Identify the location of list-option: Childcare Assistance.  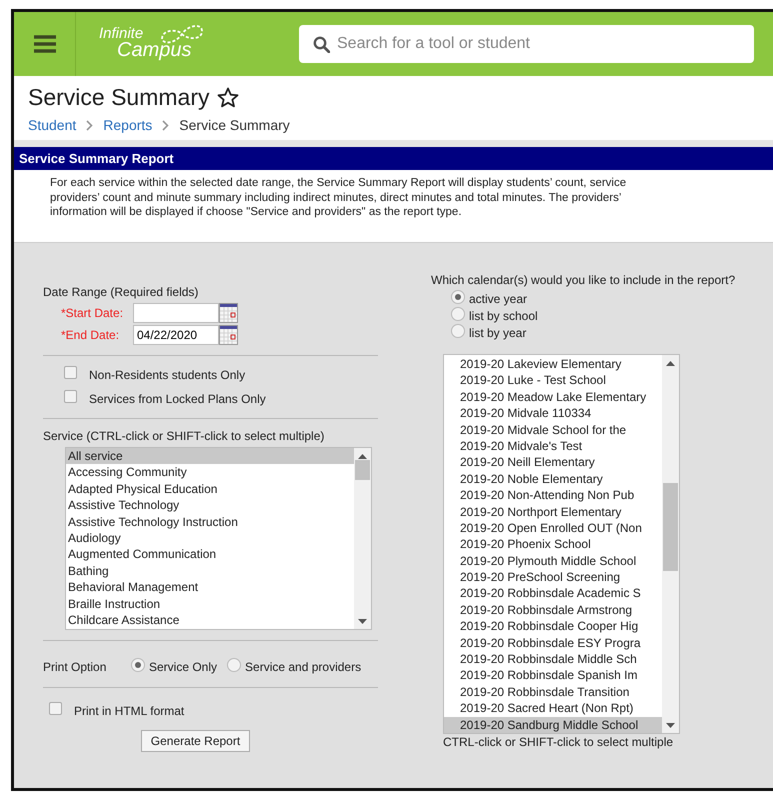
(210, 620).